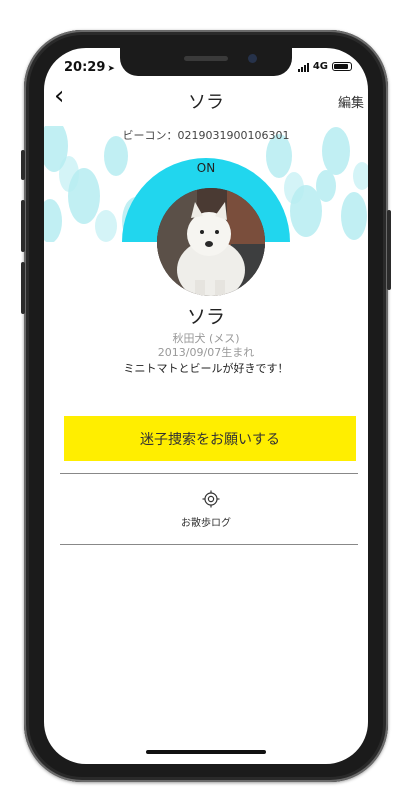  Describe the element at coordinates (206, 168) in the screenshot. I see `status-on-label: ON` at that location.